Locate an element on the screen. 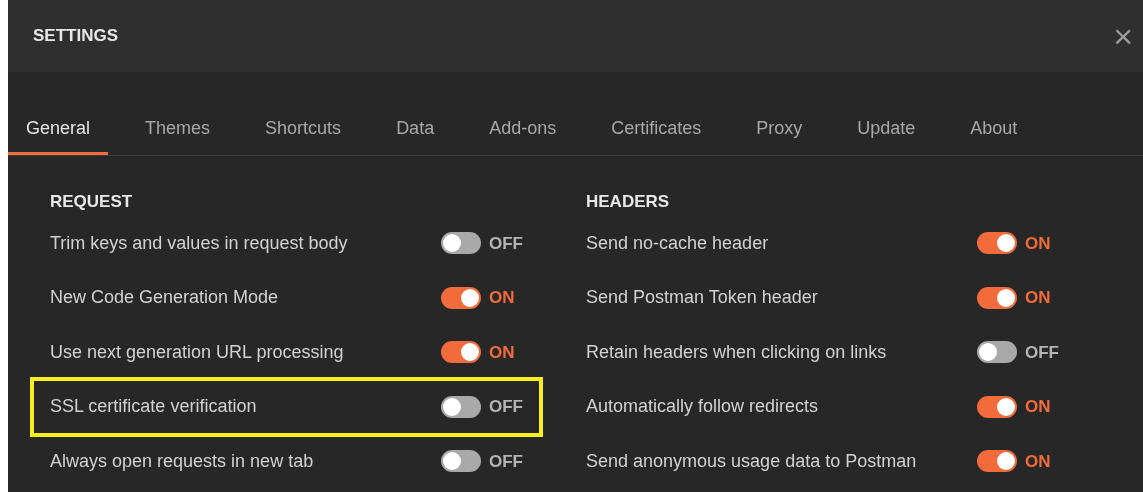  setting-label: Send anonymous usage data to Postman is located at coordinates (752, 461).